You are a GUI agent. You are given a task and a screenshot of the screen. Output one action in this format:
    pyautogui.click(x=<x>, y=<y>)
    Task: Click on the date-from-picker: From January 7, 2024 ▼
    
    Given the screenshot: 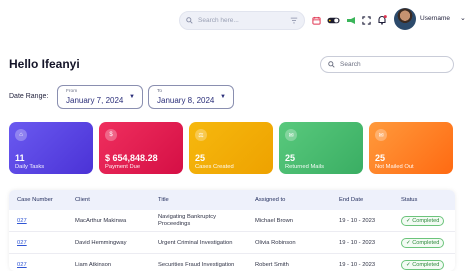 What is the action you would take?
    pyautogui.click(x=100, y=97)
    